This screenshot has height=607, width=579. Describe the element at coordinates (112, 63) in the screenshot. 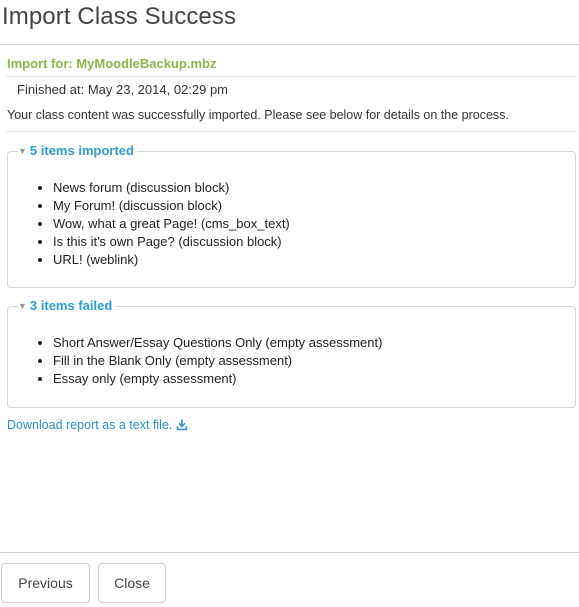

I see `import-source-label: Import for: MyMoodleBackup.mbz` at that location.